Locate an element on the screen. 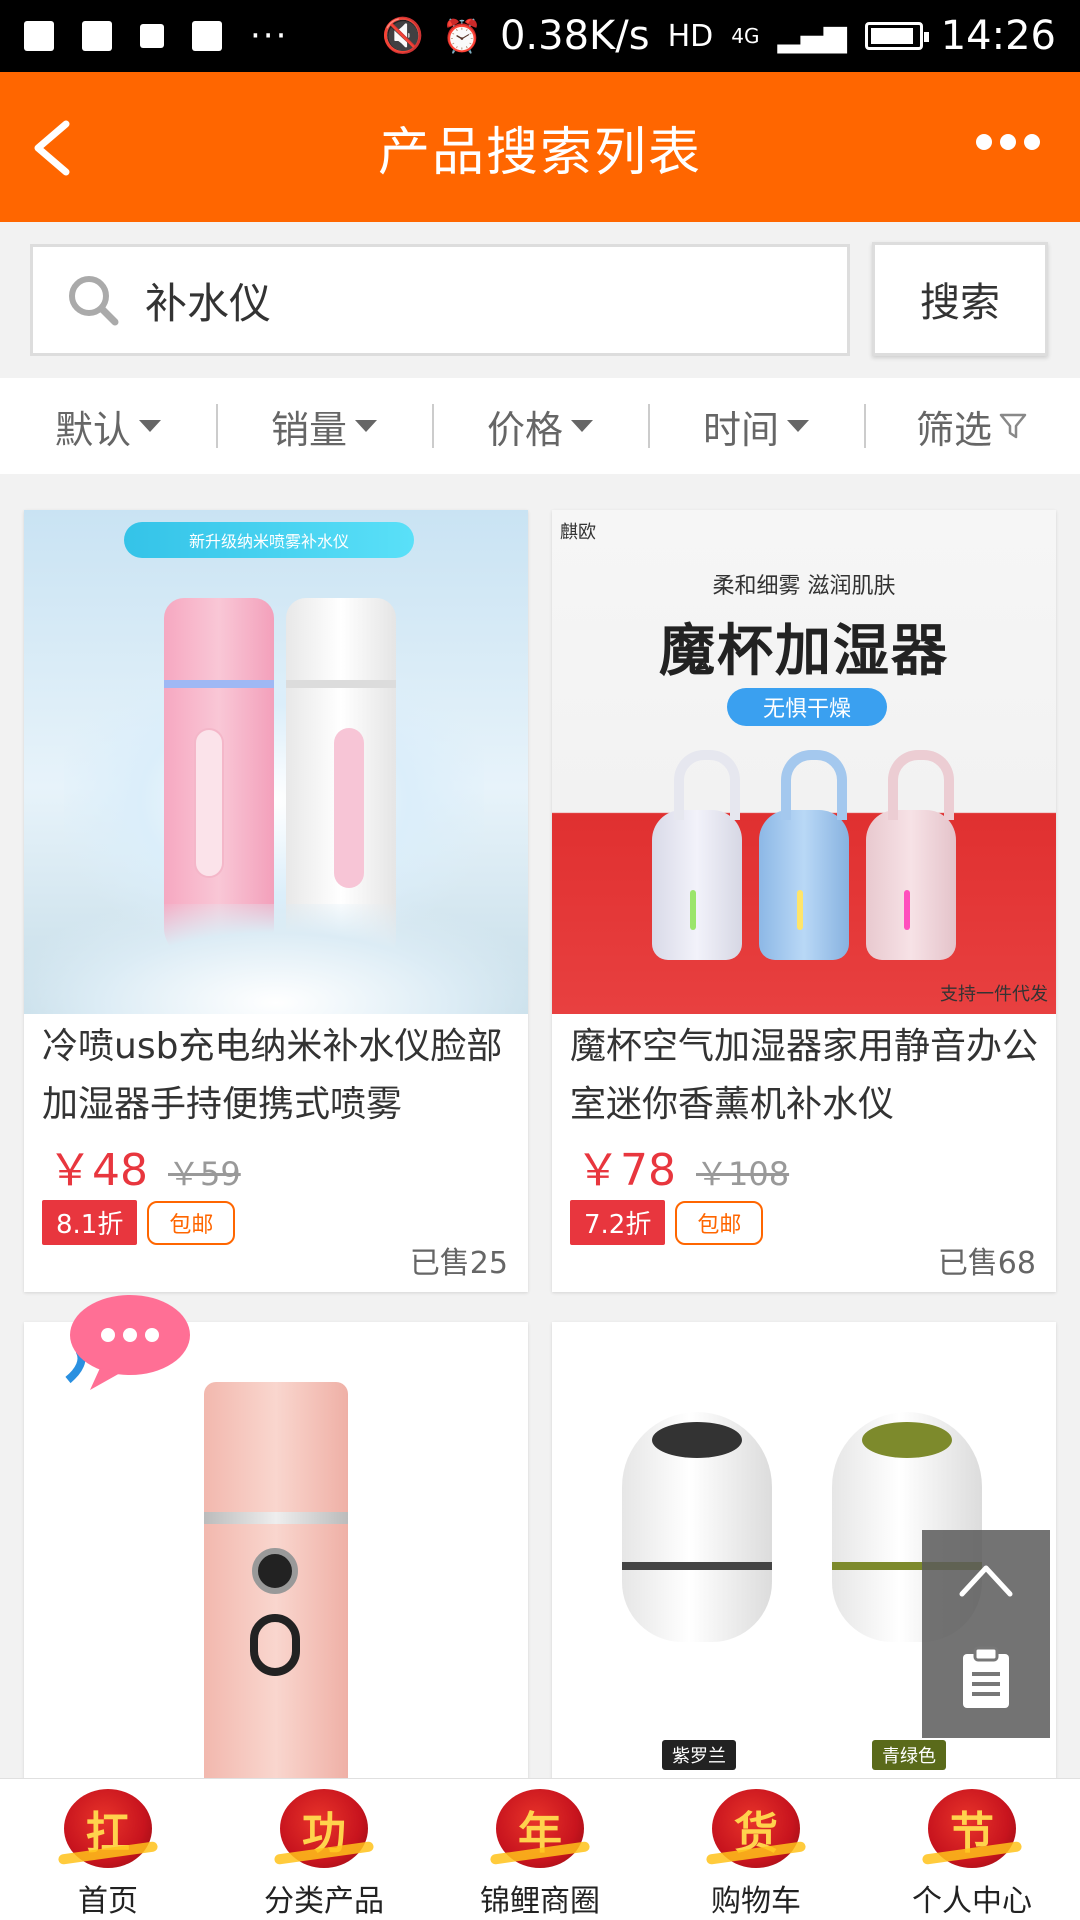 The width and height of the screenshot is (1080, 1920). product-card is located at coordinates (276, 1582).